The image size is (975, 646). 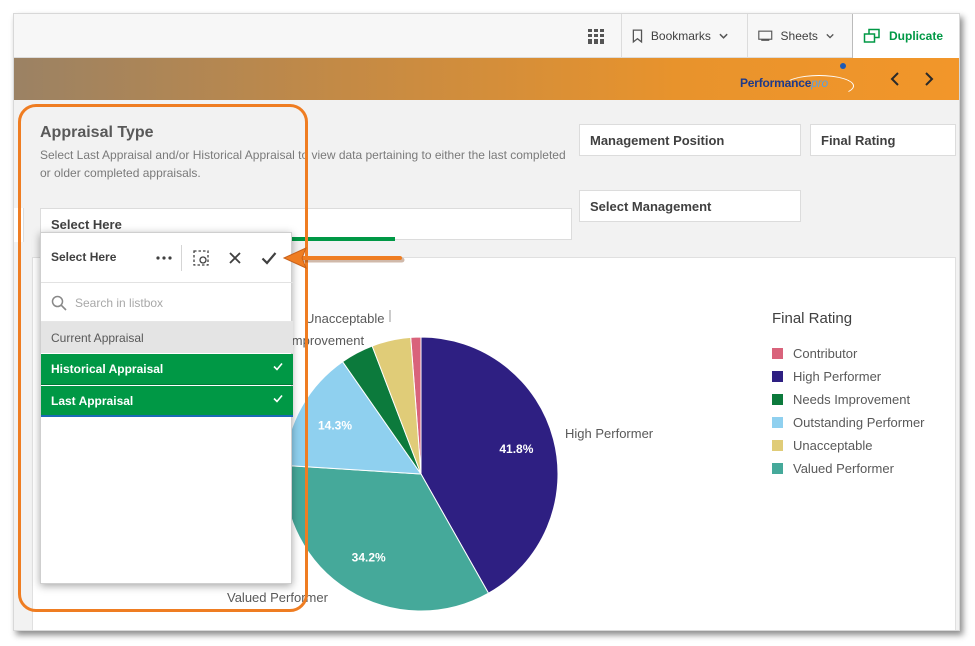 What do you see at coordinates (858, 140) in the screenshot?
I see `final-rating-label: Final Rating` at bounding box center [858, 140].